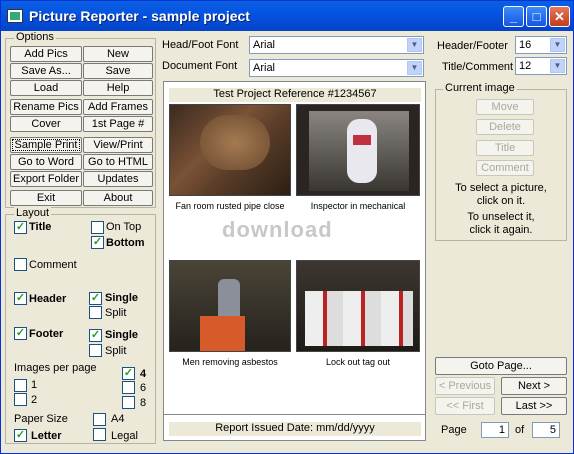 The width and height of the screenshot is (574, 454). Describe the element at coordinates (287, 16) in the screenshot. I see `title-bar: Picture Reporter - sample project _ □ ✕` at that location.